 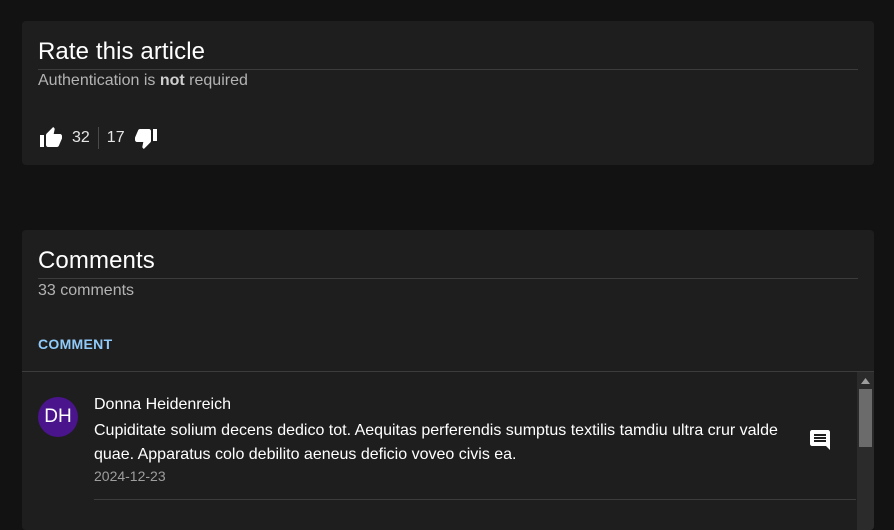 What do you see at coordinates (865, 418) in the screenshot?
I see `scroll-thumb` at bounding box center [865, 418].